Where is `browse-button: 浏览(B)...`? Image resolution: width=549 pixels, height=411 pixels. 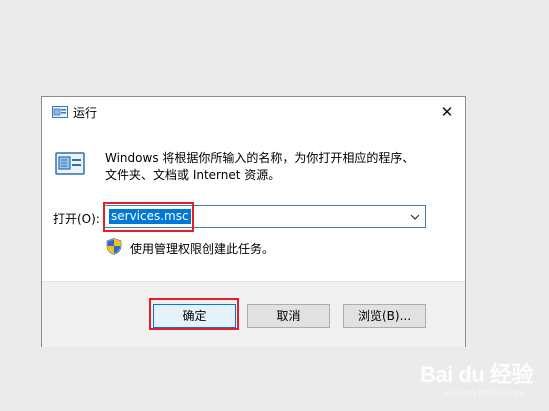
browse-button: 浏览(B)... is located at coordinates (384, 316).